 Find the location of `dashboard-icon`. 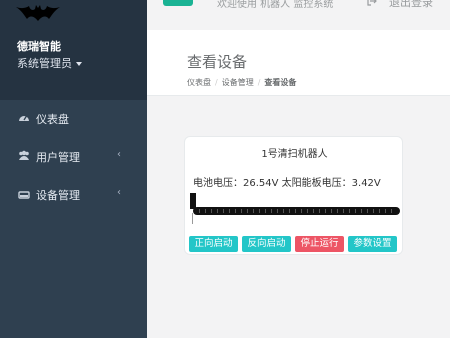

dashboard-icon is located at coordinates (24, 118).